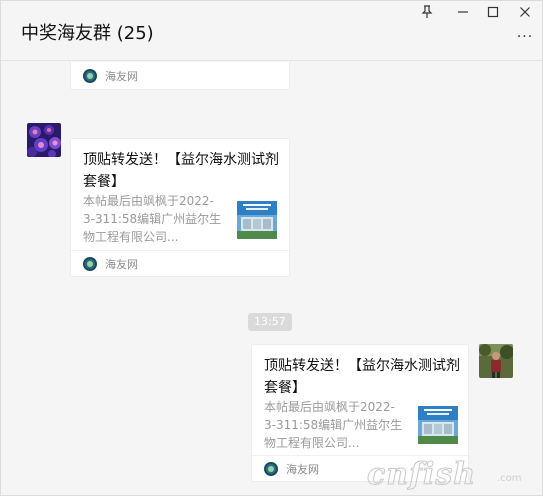 Image resolution: width=543 pixels, height=496 pixels. What do you see at coordinates (427, 12) in the screenshot?
I see `pin-icon` at bounding box center [427, 12].